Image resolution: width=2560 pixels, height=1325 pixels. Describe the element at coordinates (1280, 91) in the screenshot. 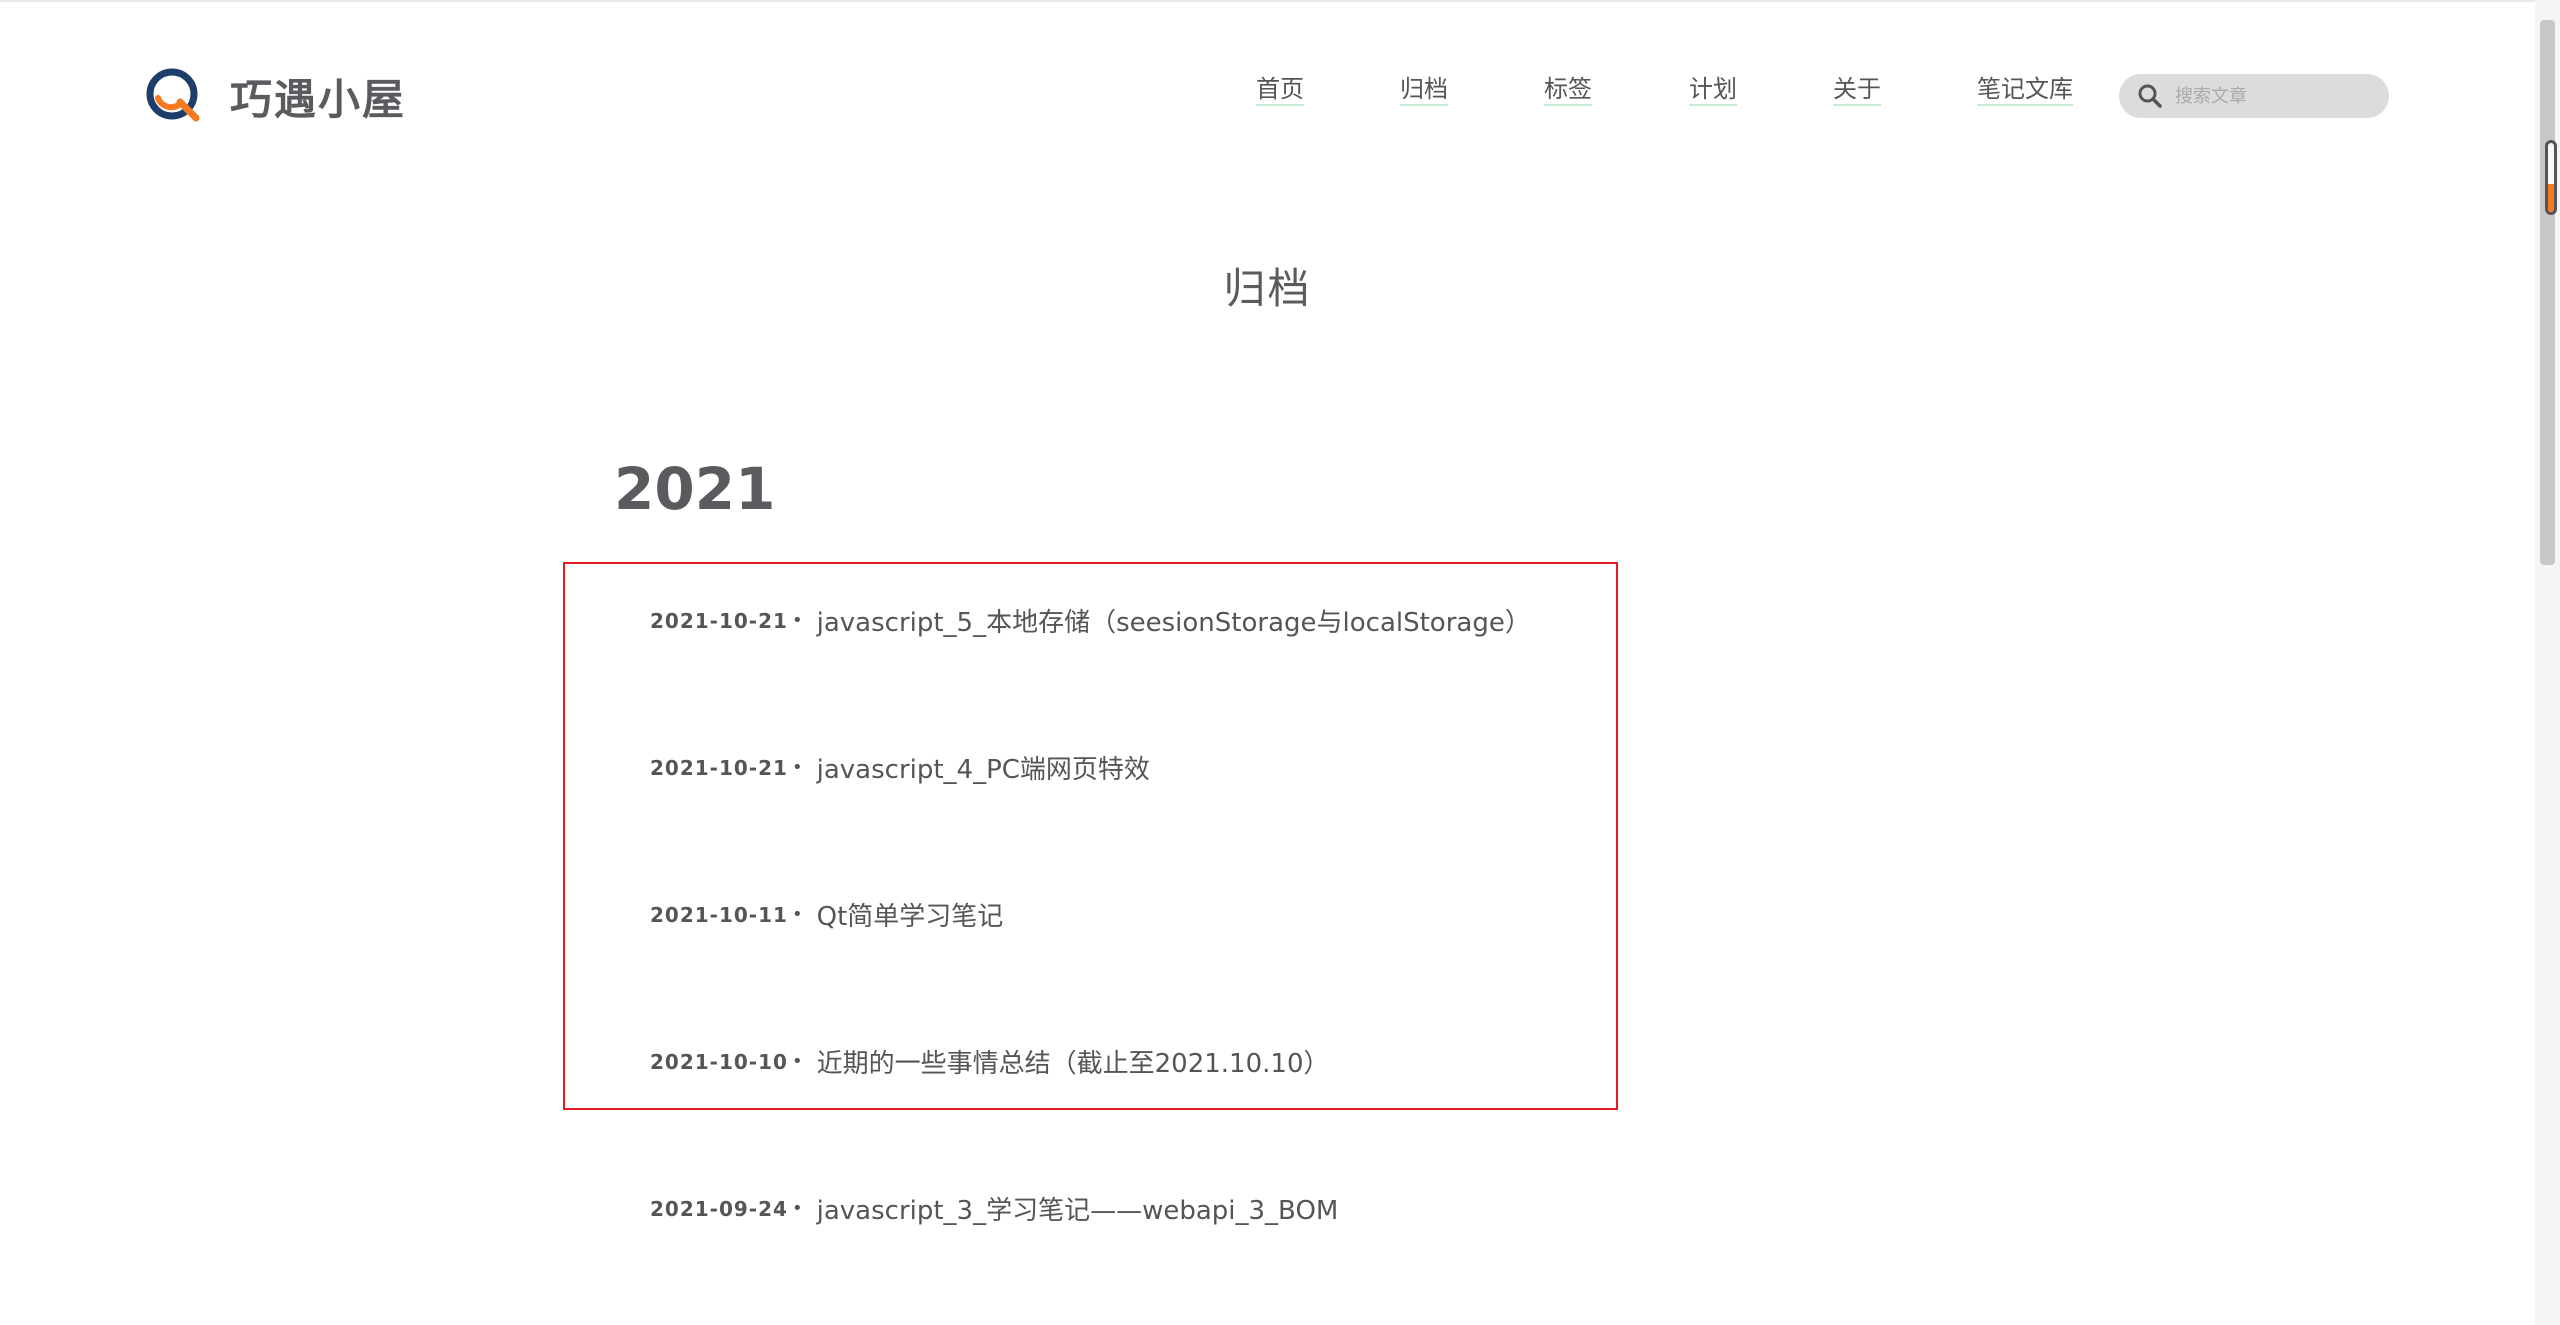

I see `nav-item-home: 首页` at that location.